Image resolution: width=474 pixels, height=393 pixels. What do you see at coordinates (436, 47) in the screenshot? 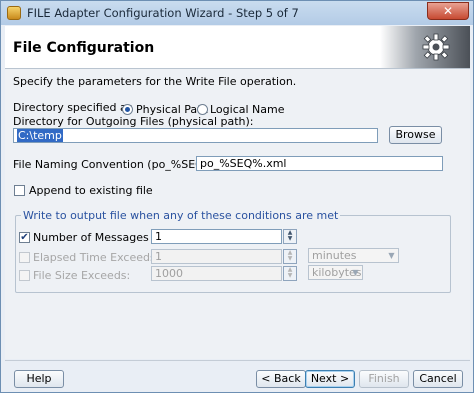
I see `gear-icon` at bounding box center [436, 47].